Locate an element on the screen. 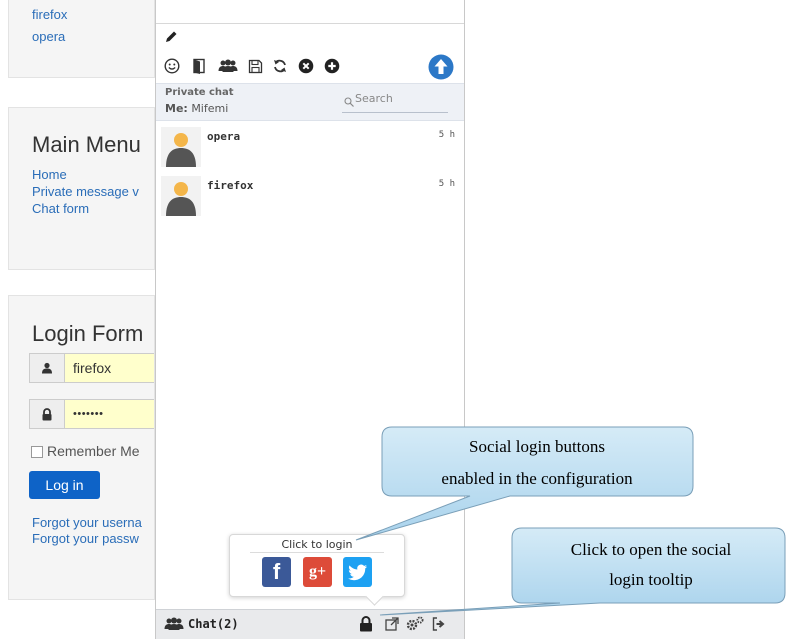  social-callout-line1: Social login buttons is located at coordinates (537, 446).